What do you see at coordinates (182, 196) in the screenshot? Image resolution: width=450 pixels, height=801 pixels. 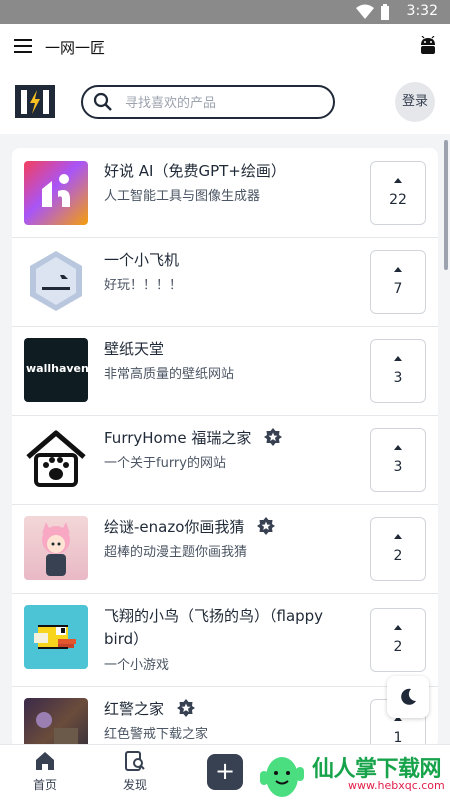 I see `product-description: 人工智能工具与图像生成器` at bounding box center [182, 196].